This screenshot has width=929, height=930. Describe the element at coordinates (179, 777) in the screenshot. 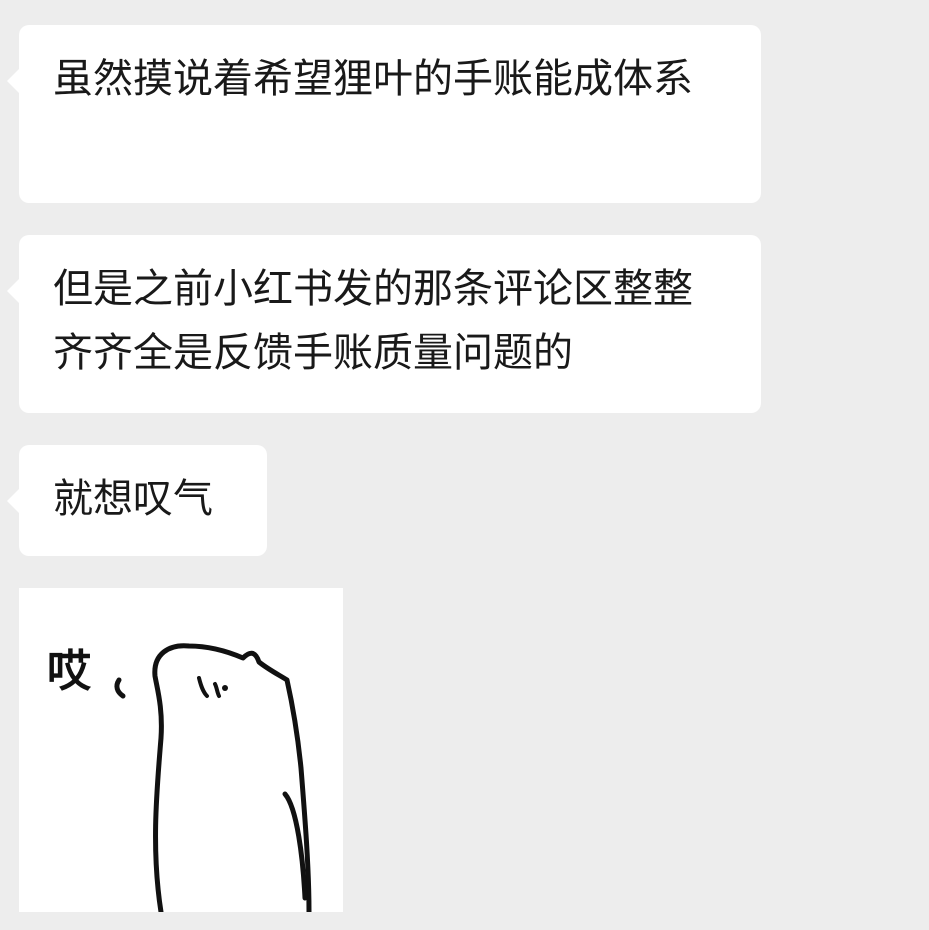

I see `sighing-cat-sticker-icon: 哎` at that location.